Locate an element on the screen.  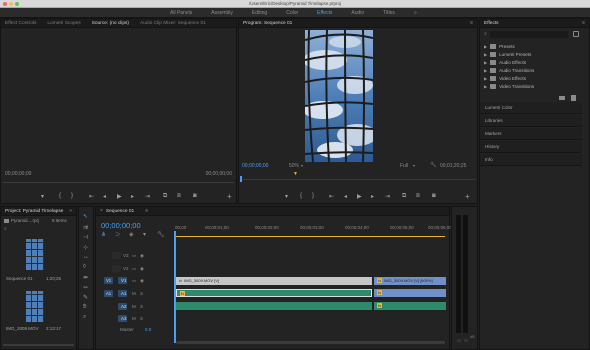
section-history: History is located at coordinates (531, 147).